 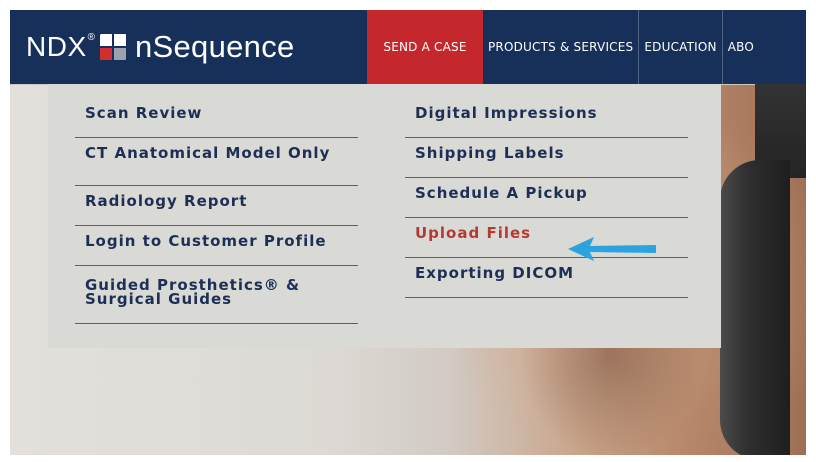 I want to click on menu-item-radiology-report: Radiology Report, so click(x=216, y=206).